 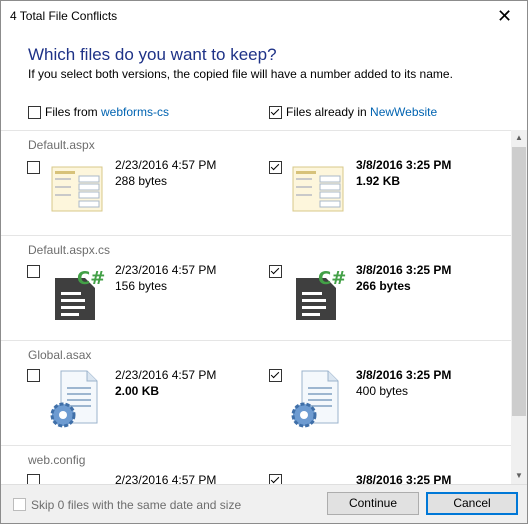 What do you see at coordinates (165, 383) in the screenshot?
I see `source-file-info: 2/23/2016 4:57 PM 2.00 KB` at bounding box center [165, 383].